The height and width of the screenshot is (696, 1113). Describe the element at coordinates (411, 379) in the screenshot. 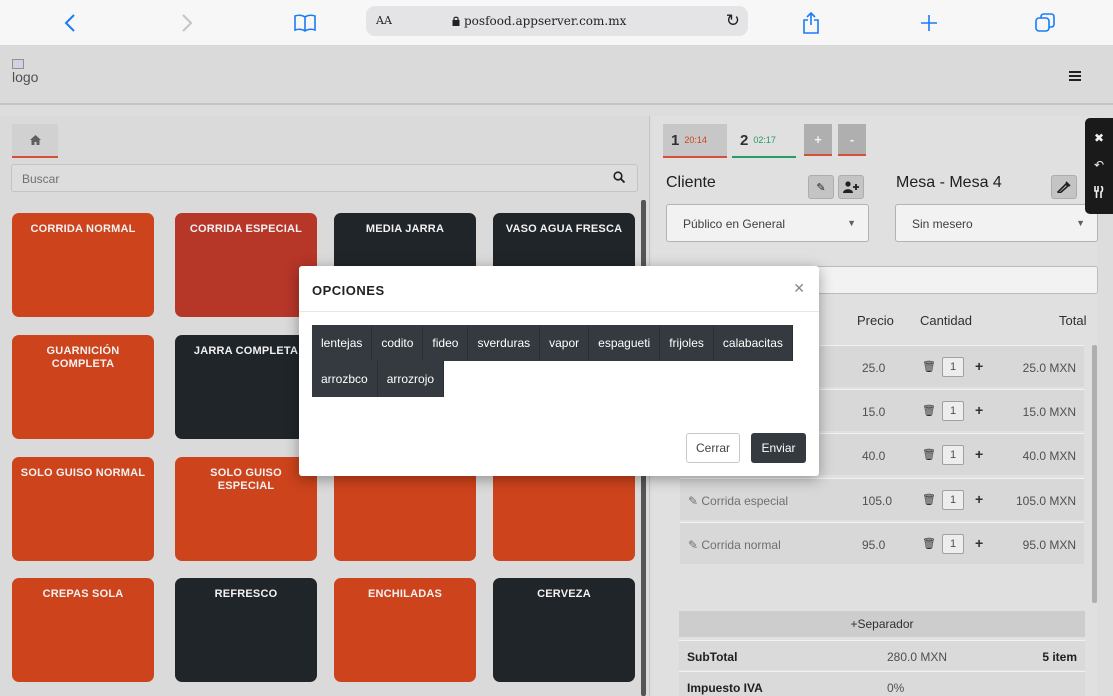

I see `option-button: arrozrojo` at that location.